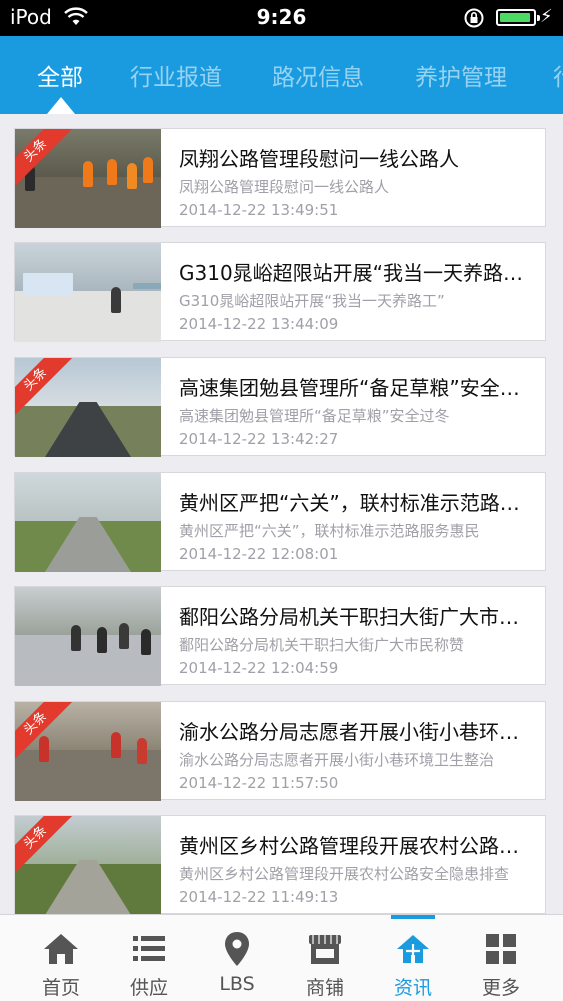 Image resolution: width=563 pixels, height=1001 pixels. What do you see at coordinates (558, 75) in the screenshot?
I see `tab-partial: 行` at bounding box center [558, 75].